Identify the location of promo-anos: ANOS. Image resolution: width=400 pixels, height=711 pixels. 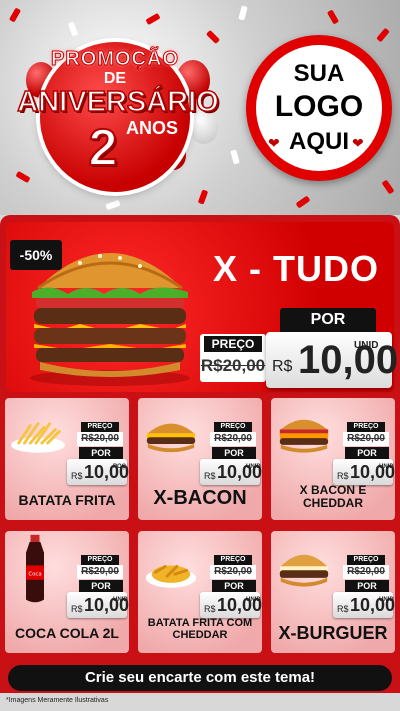
(152, 128).